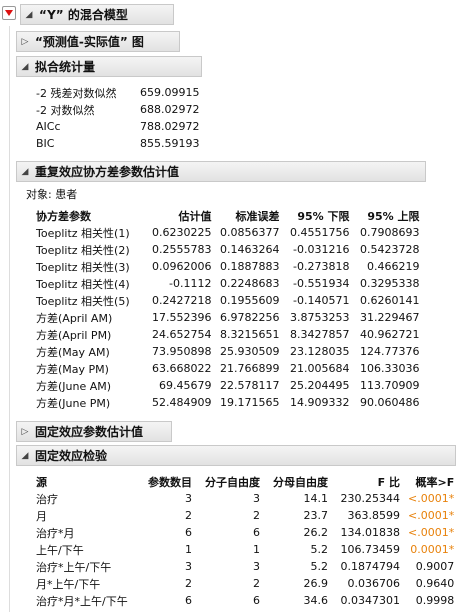  Describe the element at coordinates (316, 498) in the screenshot. I see `table-cell: 14.1` at that location.